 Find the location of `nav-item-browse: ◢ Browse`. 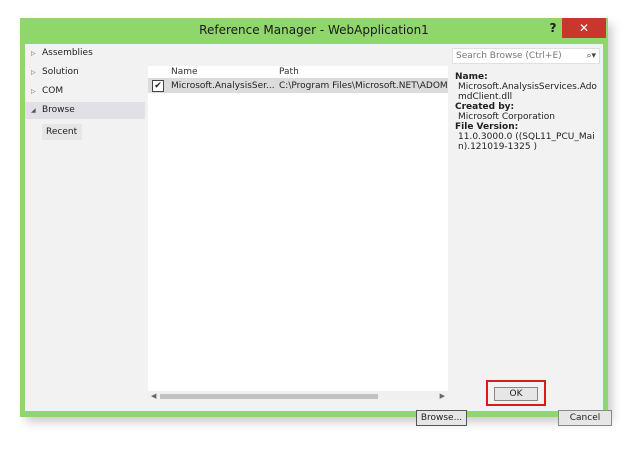

nav-item-browse: ◢ Browse is located at coordinates (85, 110).